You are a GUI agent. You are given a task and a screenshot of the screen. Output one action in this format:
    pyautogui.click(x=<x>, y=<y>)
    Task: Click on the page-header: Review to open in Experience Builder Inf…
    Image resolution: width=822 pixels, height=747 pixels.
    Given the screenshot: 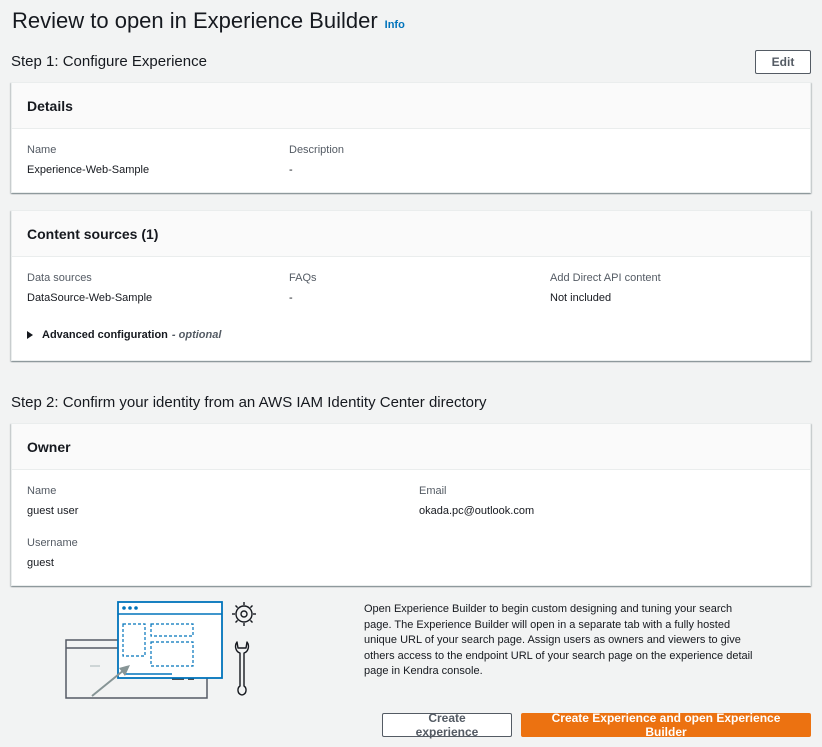 What is the action you would take?
    pyautogui.click(x=208, y=21)
    